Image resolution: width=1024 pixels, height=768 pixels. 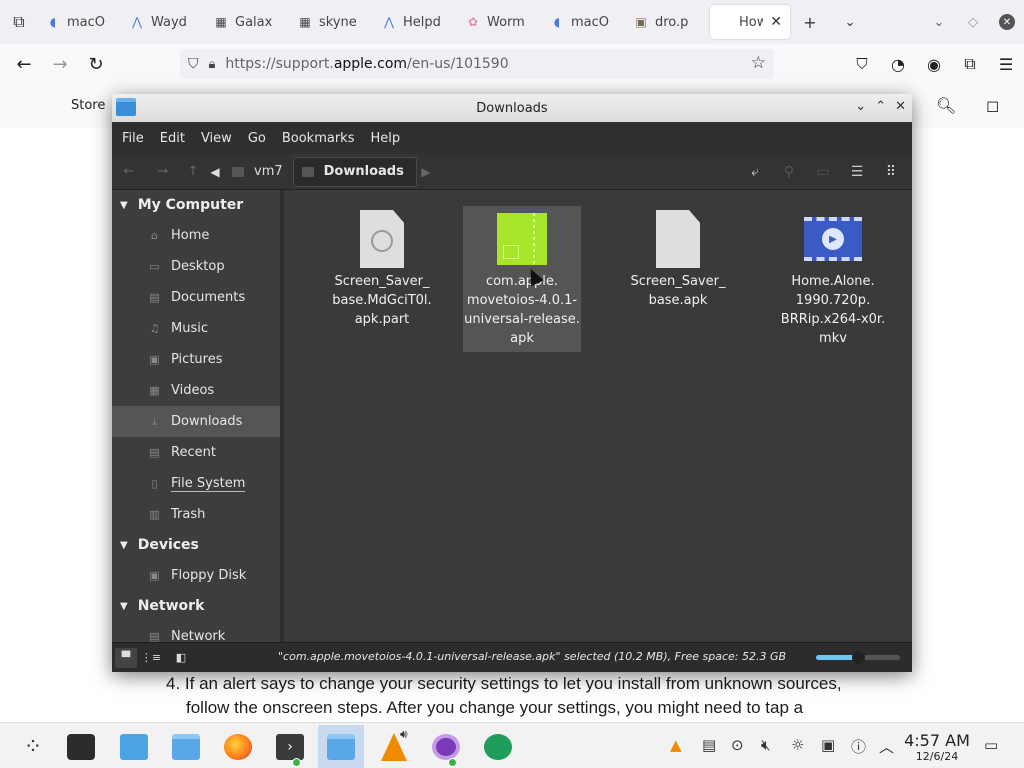 I want to click on toggle-location-icon: ⤶, so click(x=755, y=172).